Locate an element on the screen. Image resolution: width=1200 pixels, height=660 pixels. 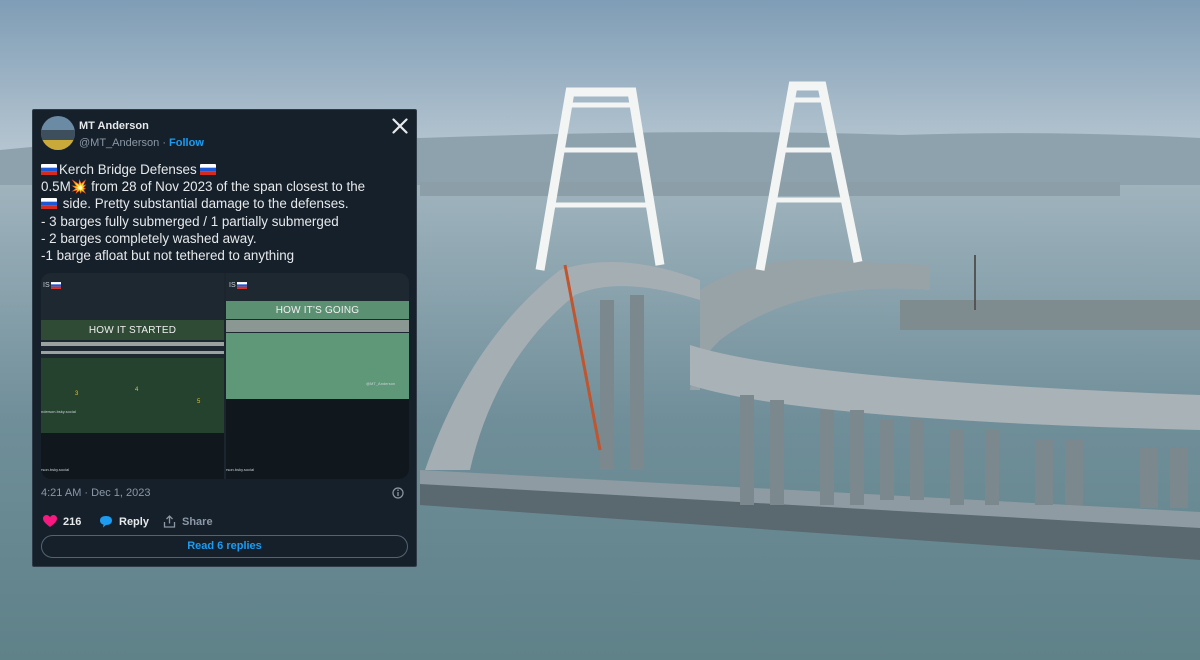
reply-button: Reply is located at coordinates (124, 521).